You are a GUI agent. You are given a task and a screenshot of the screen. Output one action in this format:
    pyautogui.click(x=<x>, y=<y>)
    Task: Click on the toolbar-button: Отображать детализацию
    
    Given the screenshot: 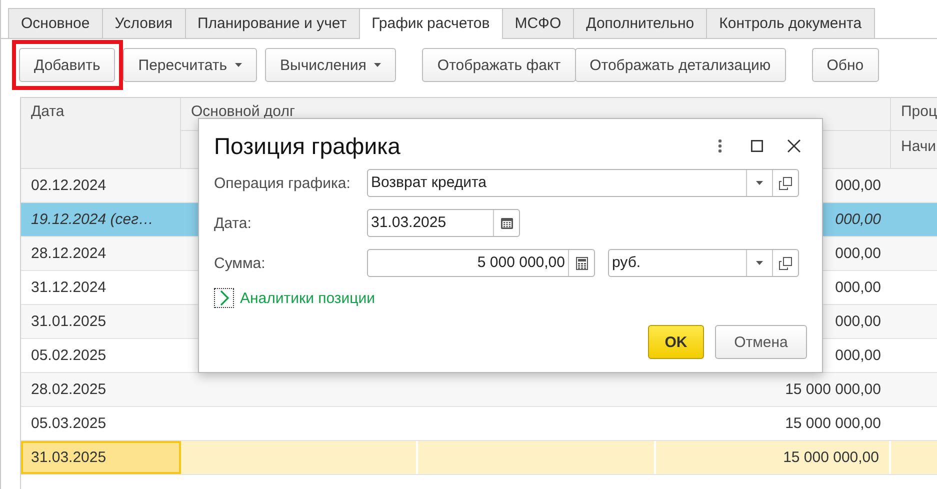 What is the action you would take?
    pyautogui.click(x=680, y=65)
    